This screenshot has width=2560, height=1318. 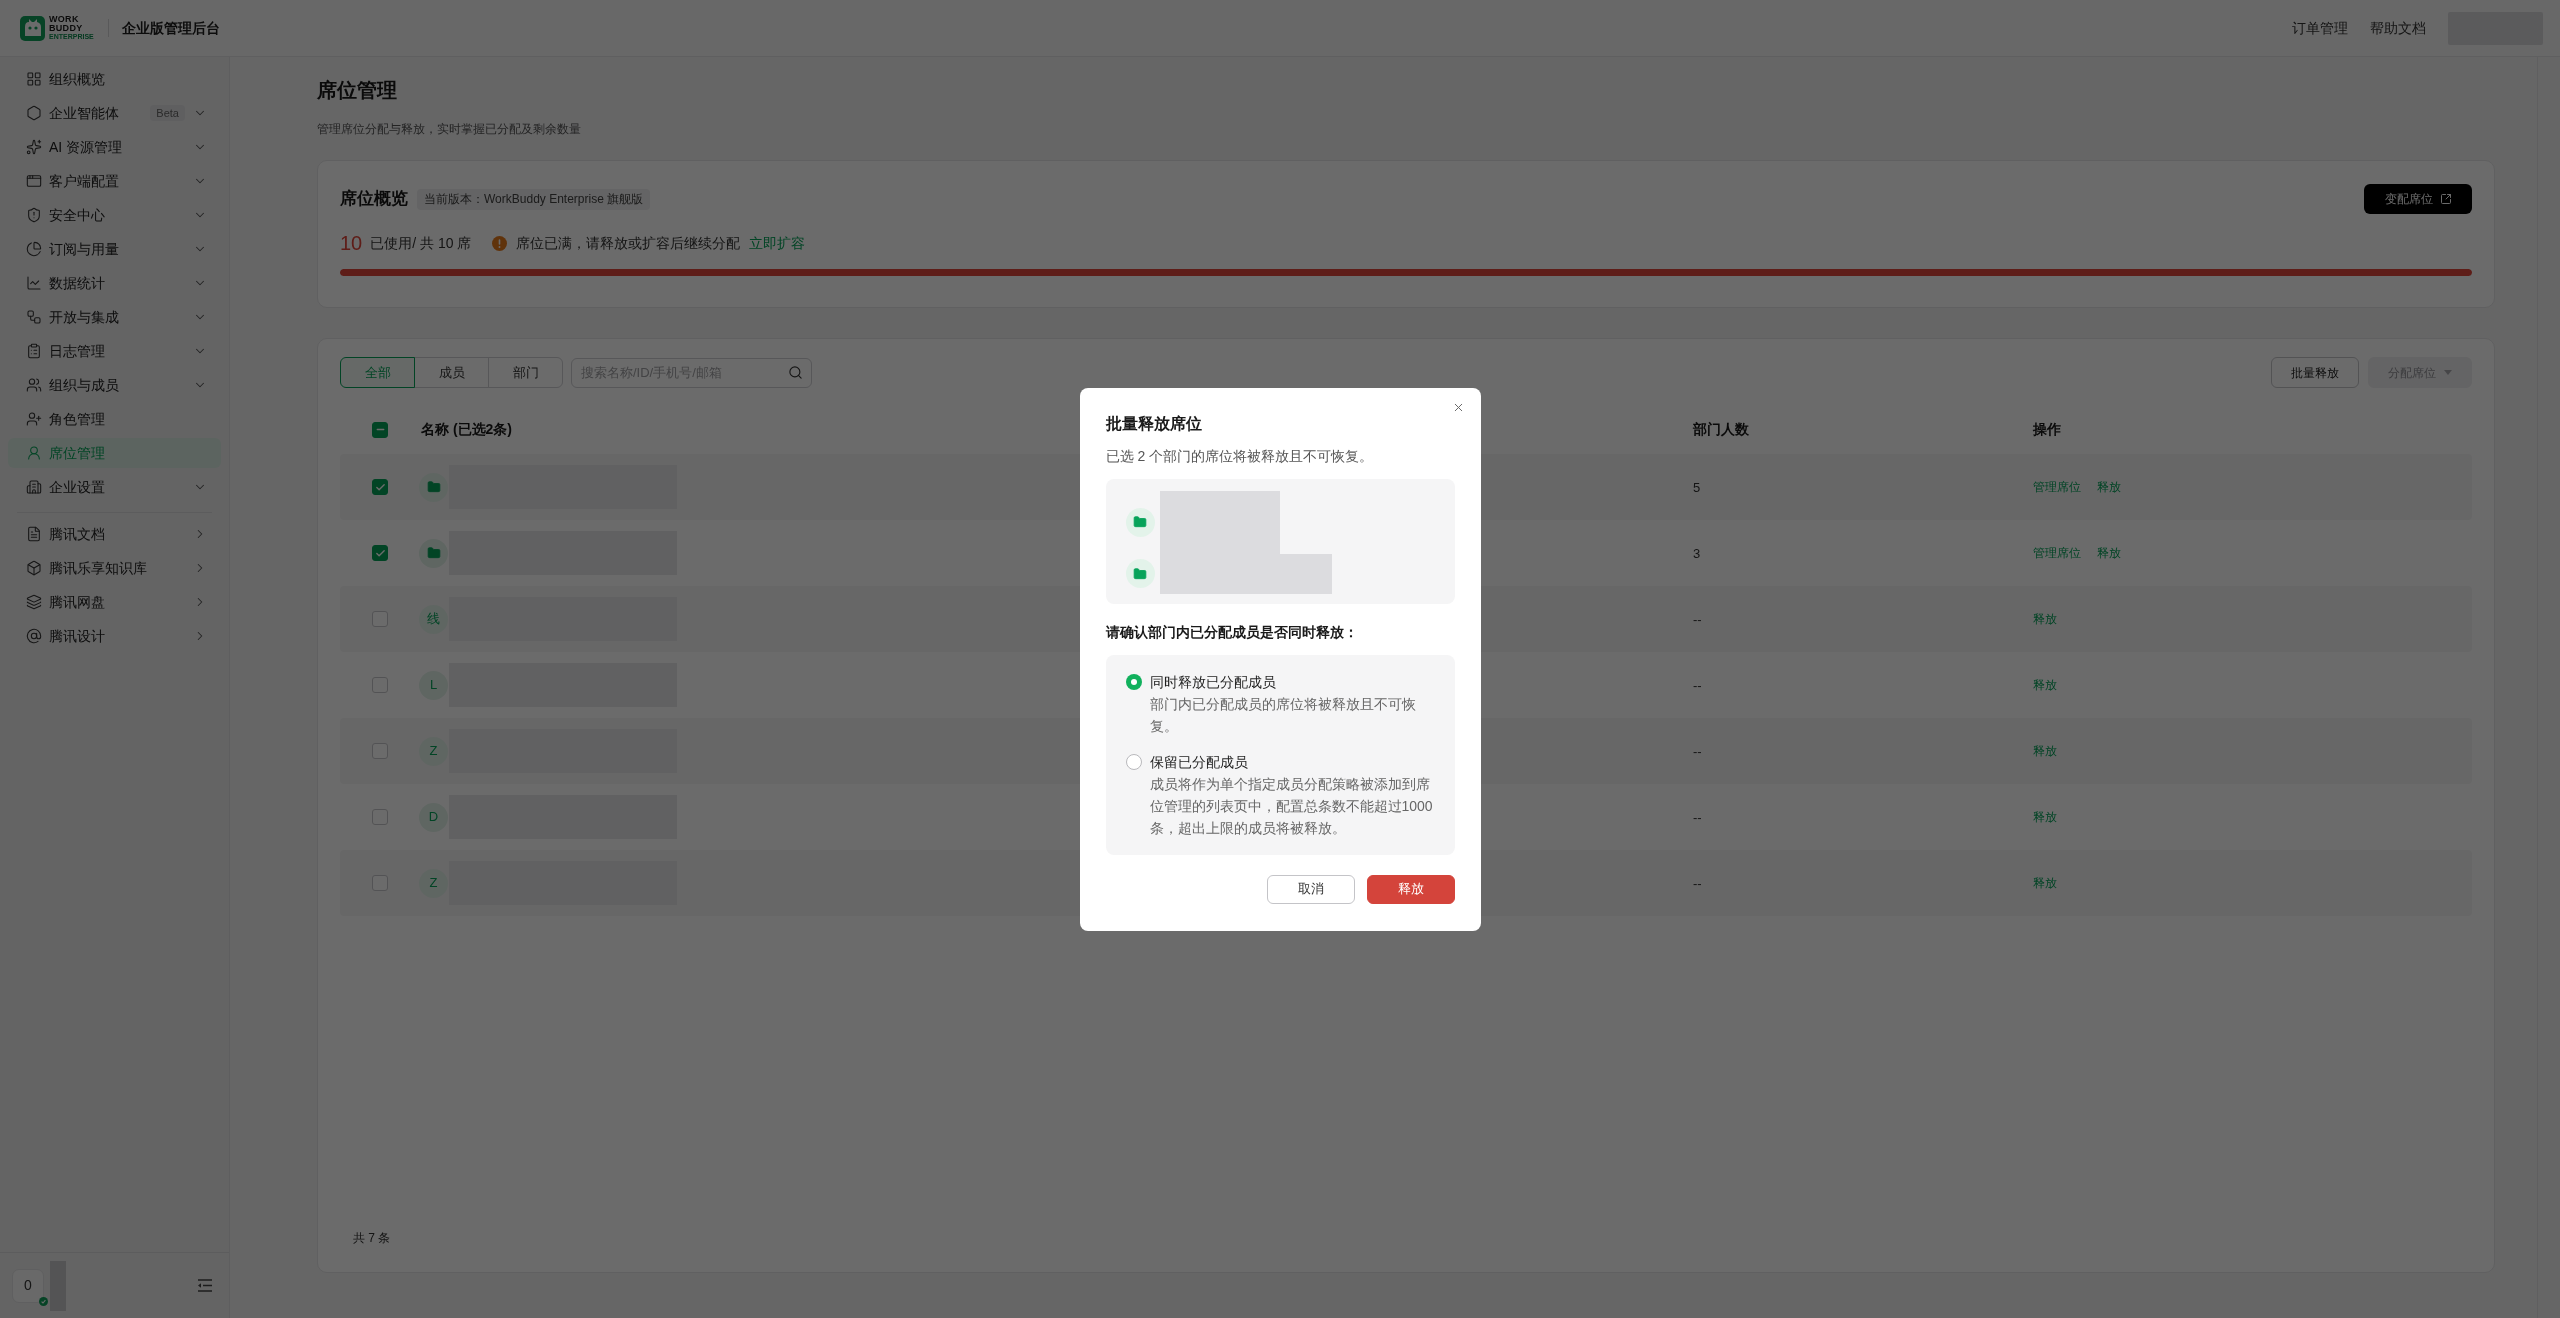 What do you see at coordinates (114, 487) in the screenshot?
I see `sidebar-item: 企业设置` at bounding box center [114, 487].